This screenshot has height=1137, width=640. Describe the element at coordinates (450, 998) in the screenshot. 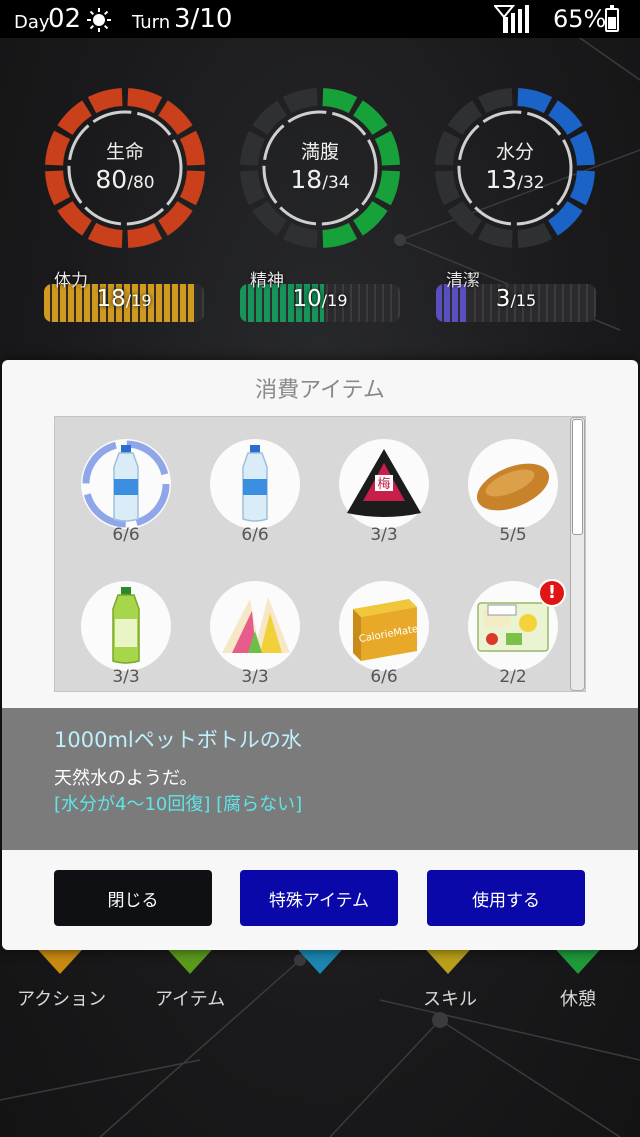

I see `nav-skill: スキル` at that location.